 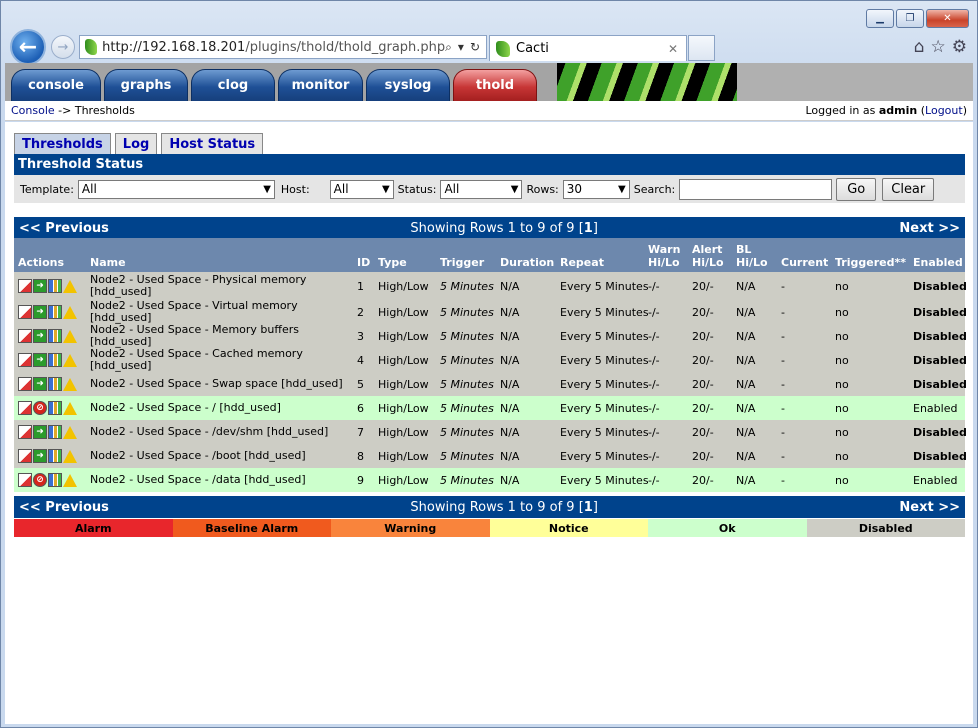 What do you see at coordinates (408, 85) in the screenshot?
I see `nav-tab-syslog: syslog` at bounding box center [408, 85].